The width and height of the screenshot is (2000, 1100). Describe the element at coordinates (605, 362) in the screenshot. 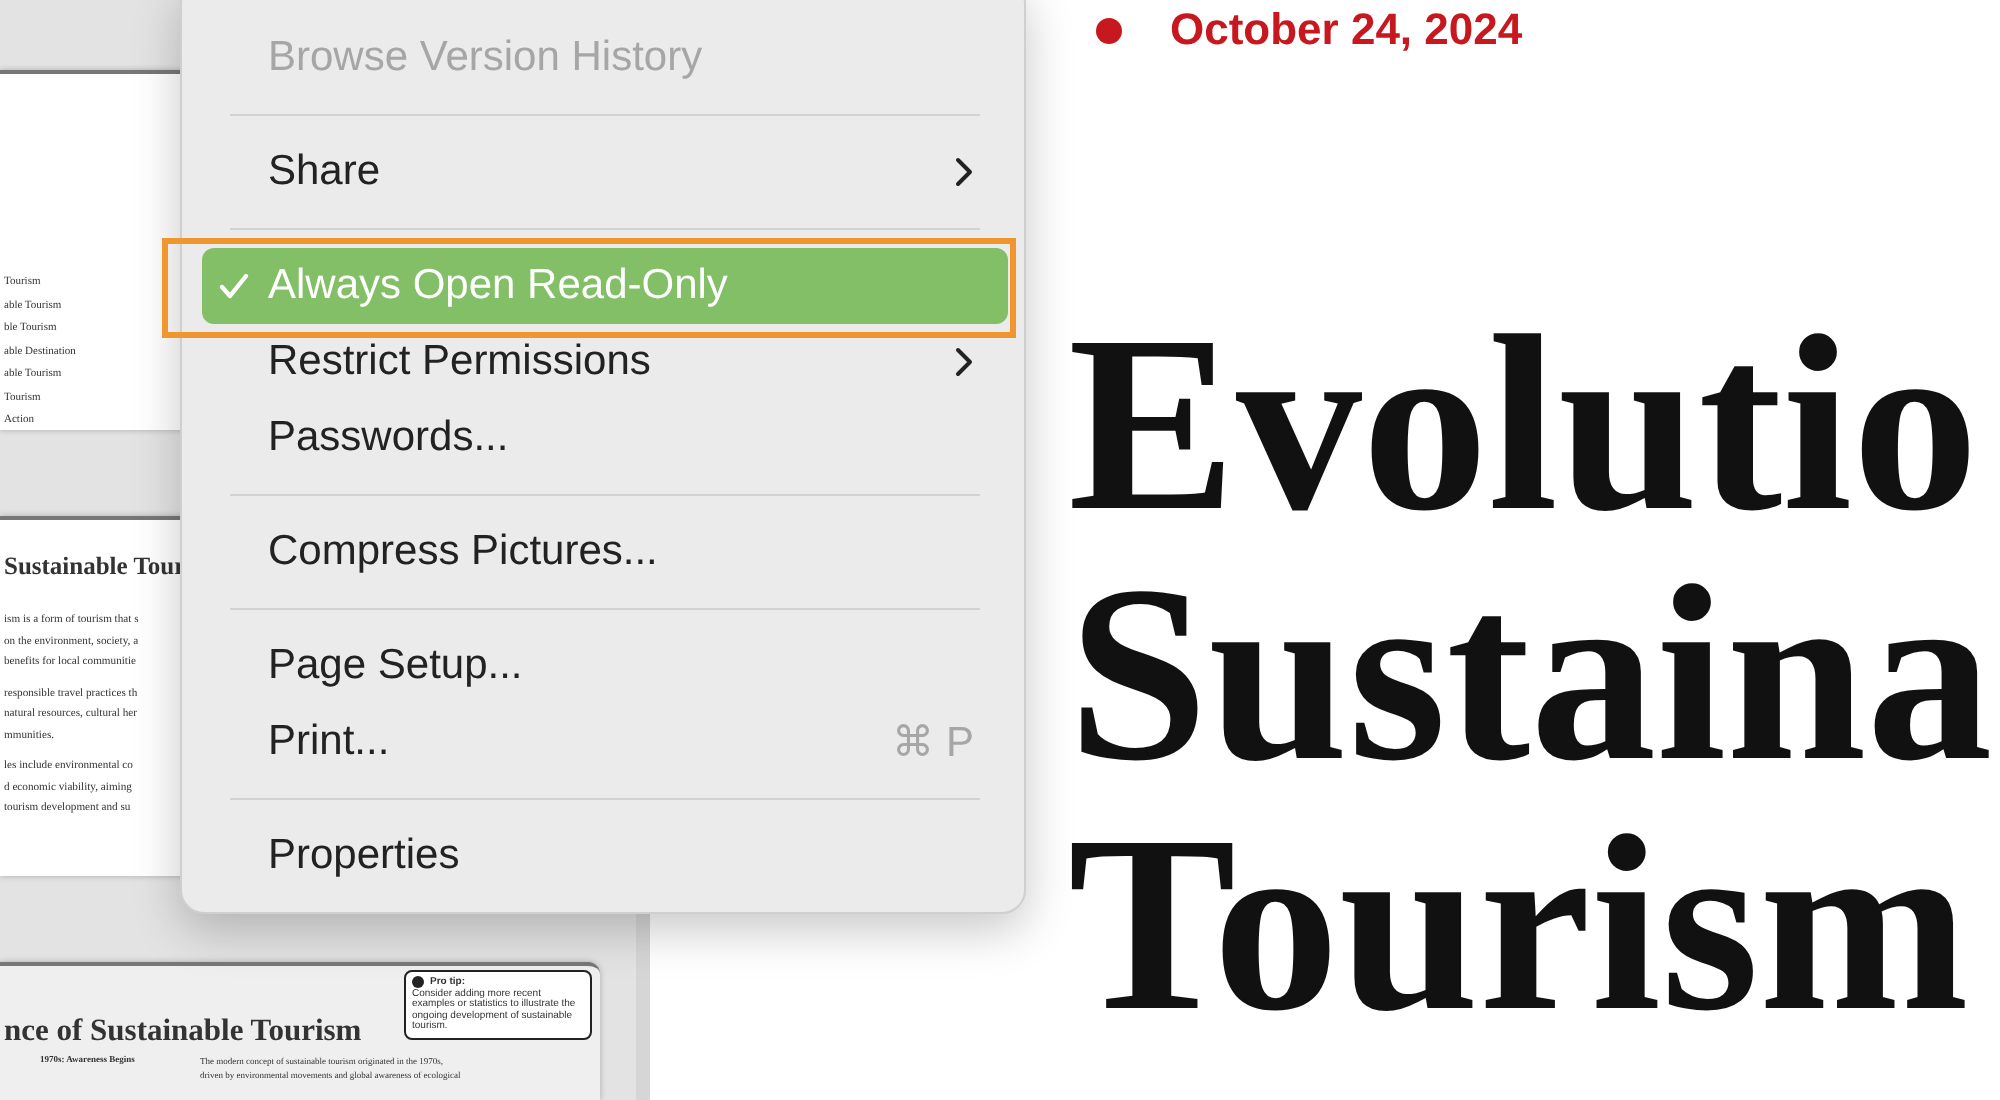

I see `menu-item: Restrict Permissions` at that location.